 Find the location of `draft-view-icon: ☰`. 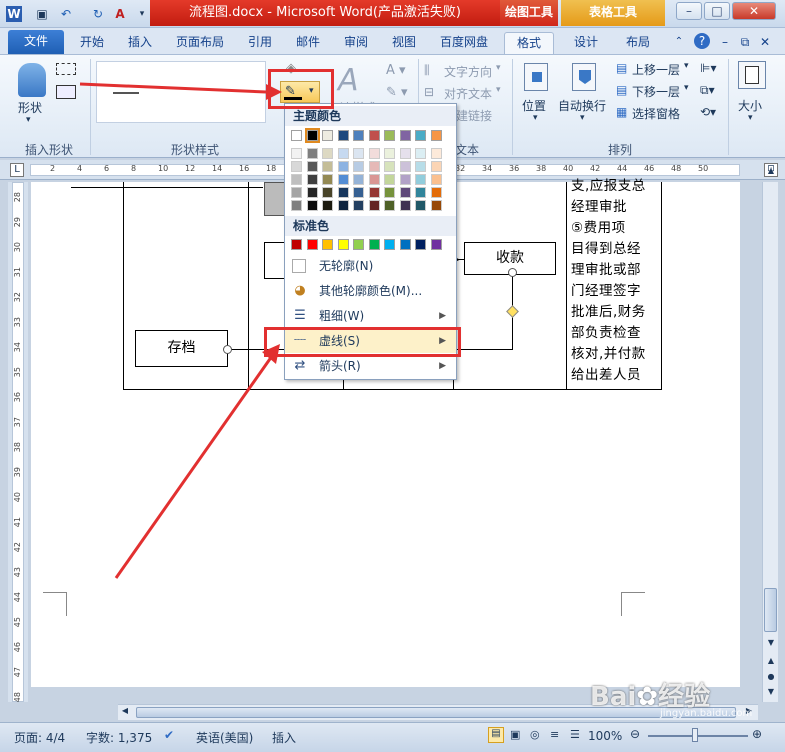

draft-view-icon: ☰ is located at coordinates (575, 734).